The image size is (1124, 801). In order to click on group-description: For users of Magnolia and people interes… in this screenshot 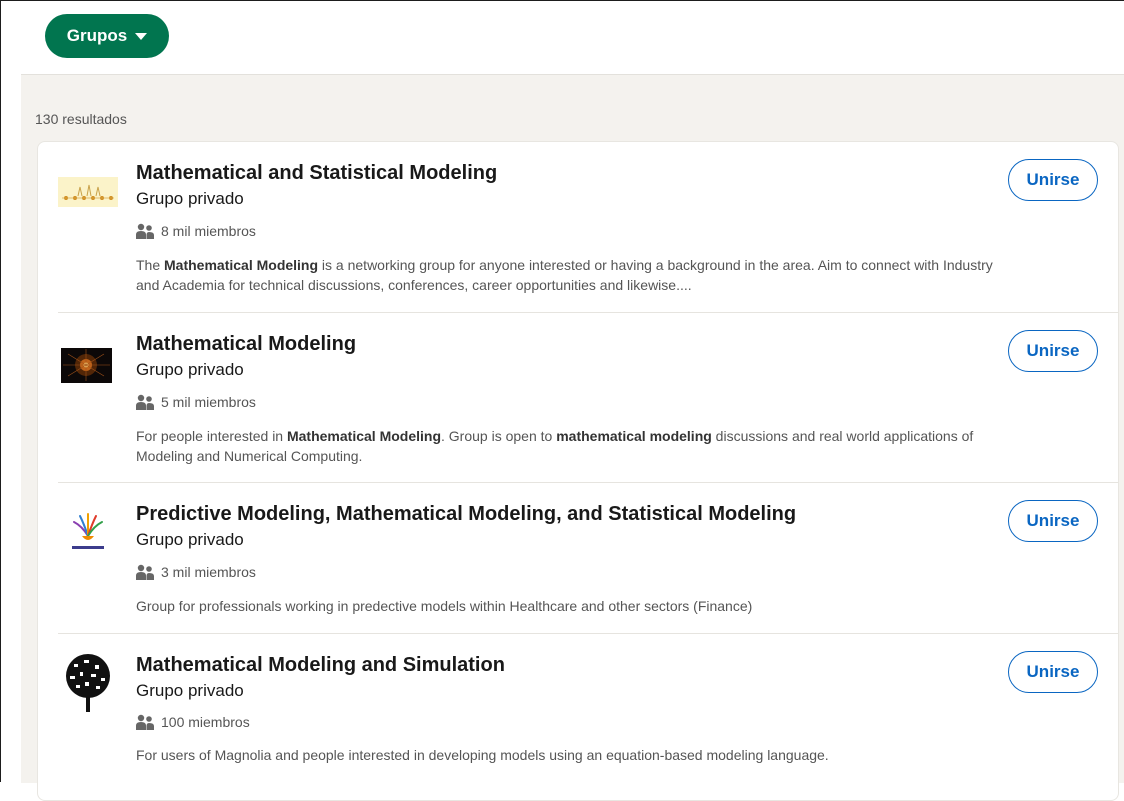, I will do `click(576, 755)`.